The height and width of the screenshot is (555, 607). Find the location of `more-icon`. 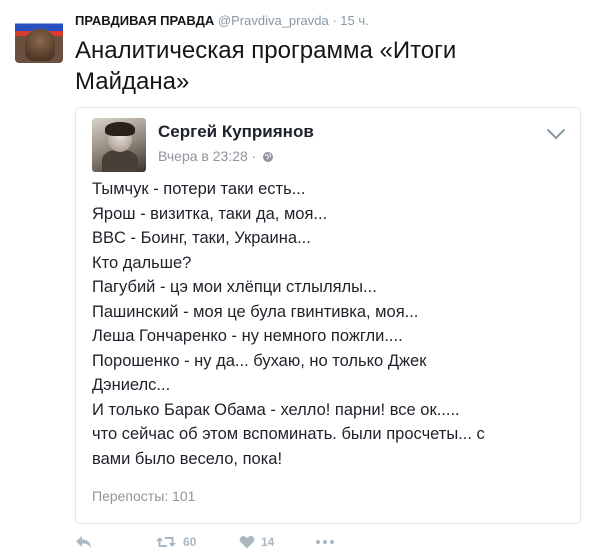

more-icon is located at coordinates (325, 542).